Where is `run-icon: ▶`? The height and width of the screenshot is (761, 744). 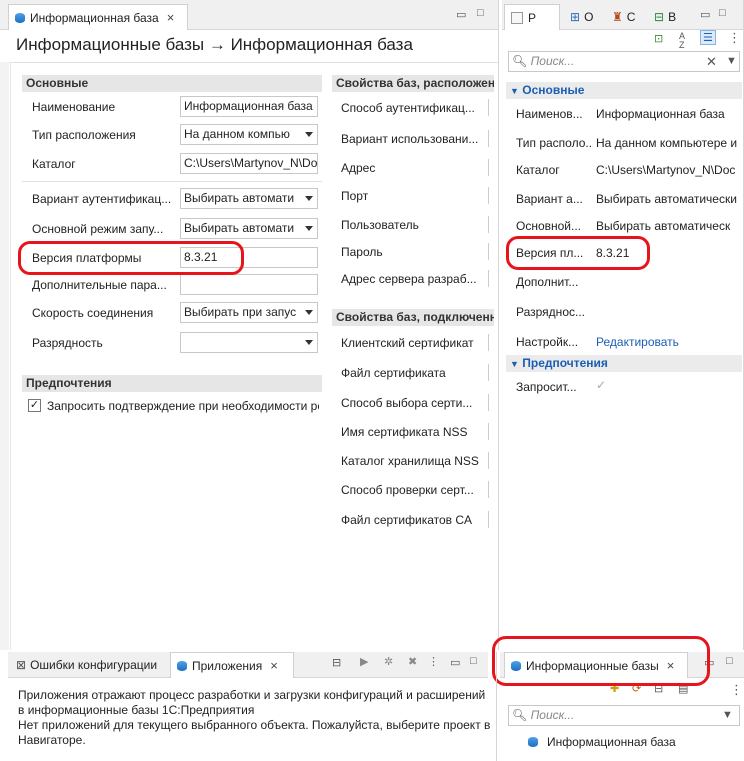
run-icon: ▶ is located at coordinates (364, 661).